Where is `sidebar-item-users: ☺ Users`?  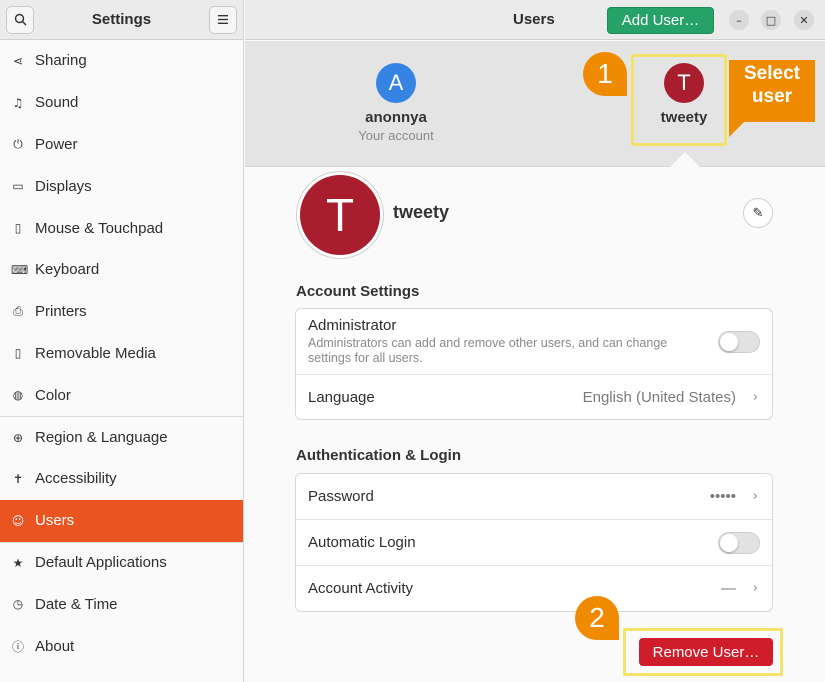
sidebar-item-users: ☺ Users is located at coordinates (121, 520).